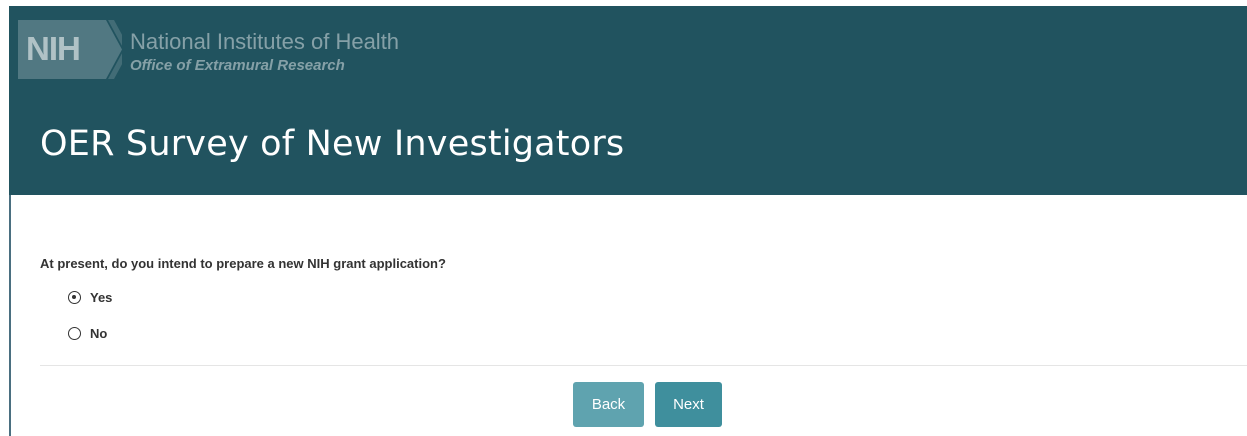 The image size is (1247, 436). I want to click on back-button: Back, so click(608, 404).